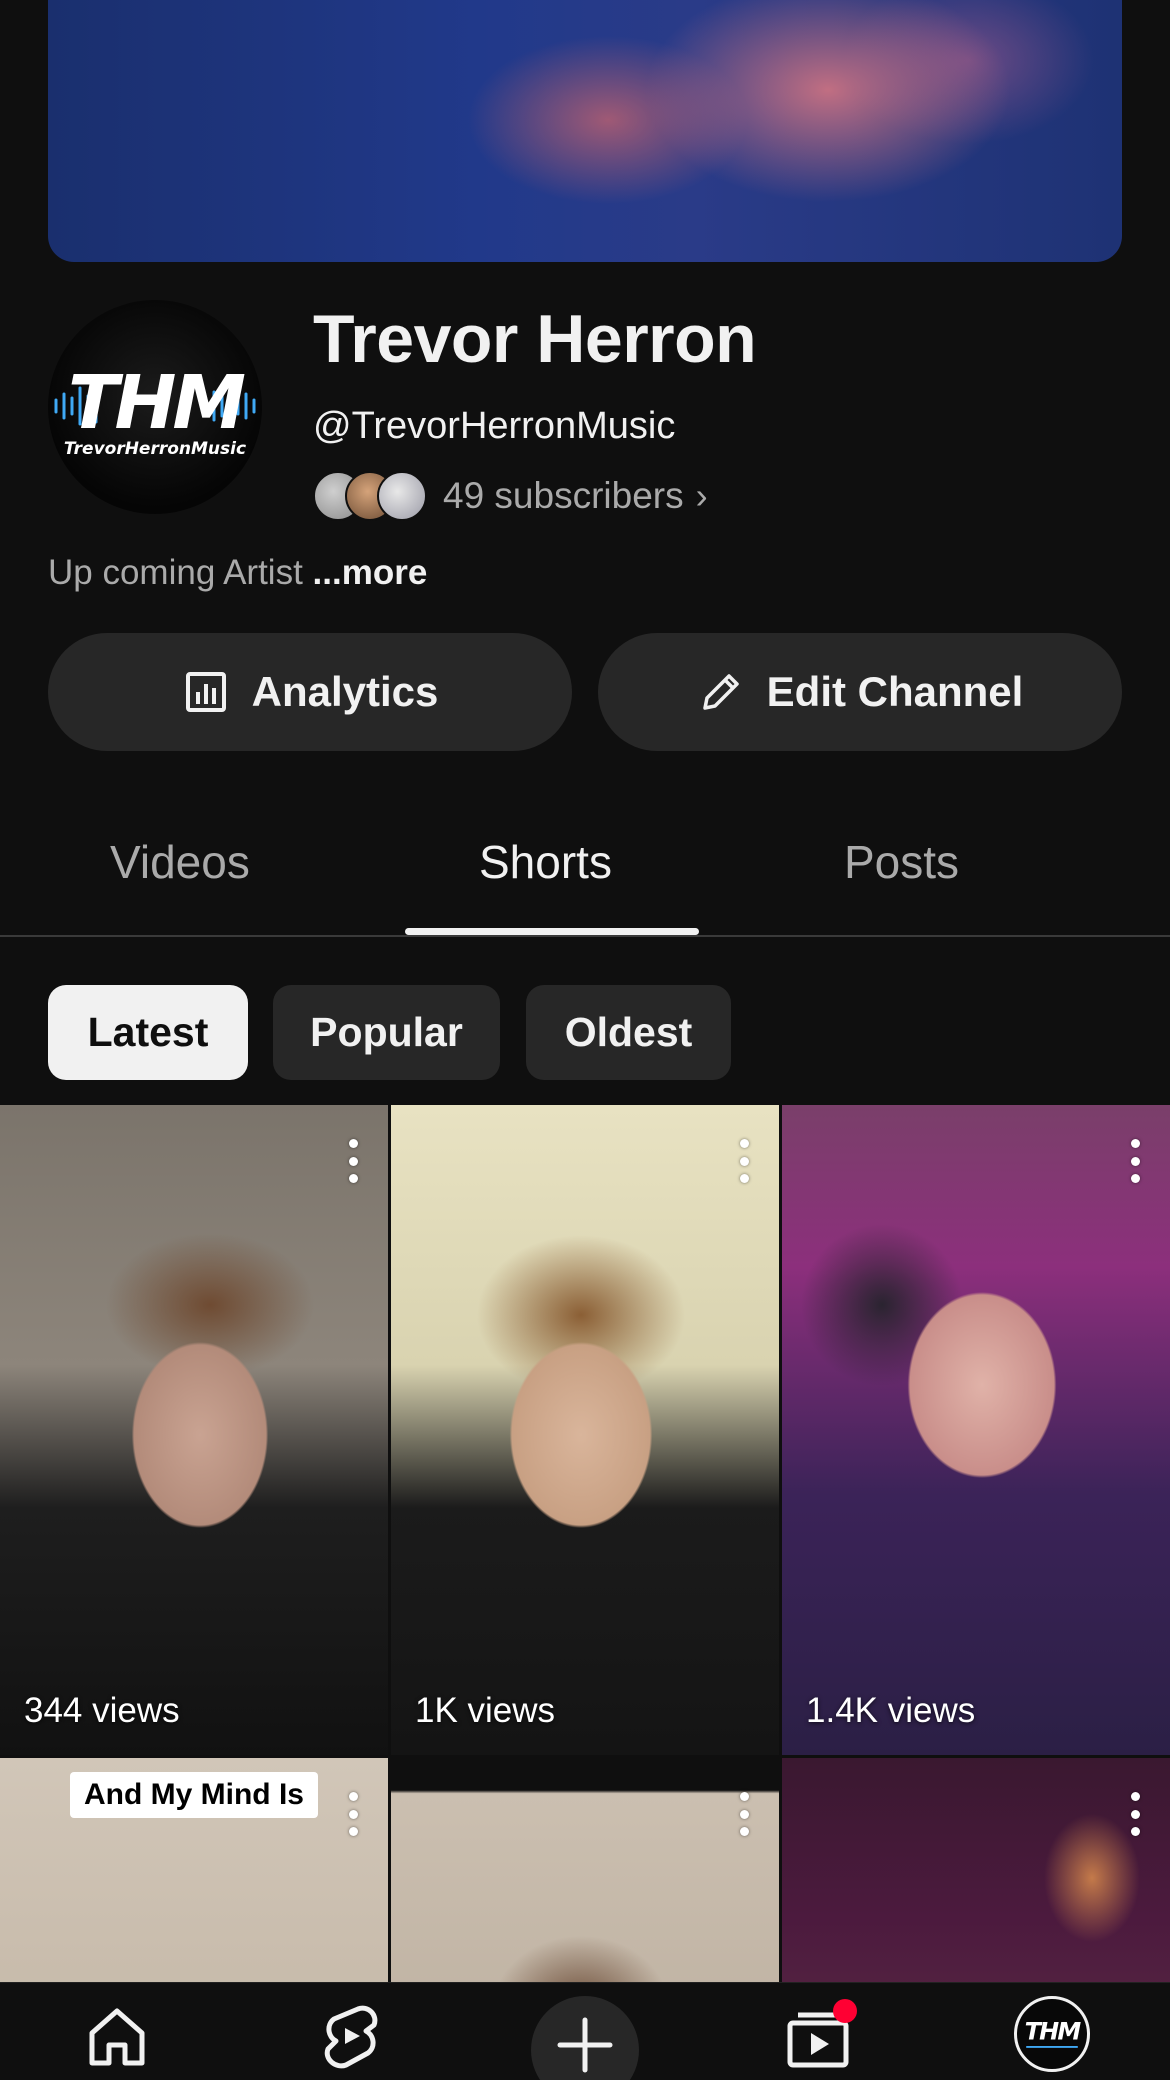 This screenshot has height=2080, width=1170. Describe the element at coordinates (535, 339) in the screenshot. I see `channel-name: Trevor Herron` at that location.